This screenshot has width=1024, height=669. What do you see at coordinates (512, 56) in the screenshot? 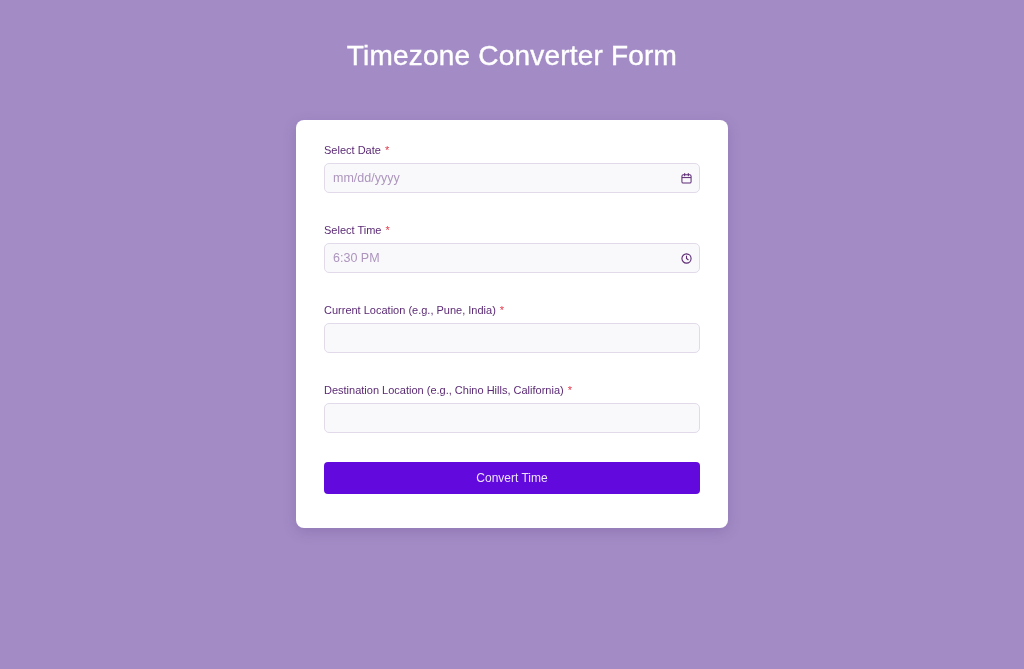
I see `page-title: Timezone Converter Form` at bounding box center [512, 56].